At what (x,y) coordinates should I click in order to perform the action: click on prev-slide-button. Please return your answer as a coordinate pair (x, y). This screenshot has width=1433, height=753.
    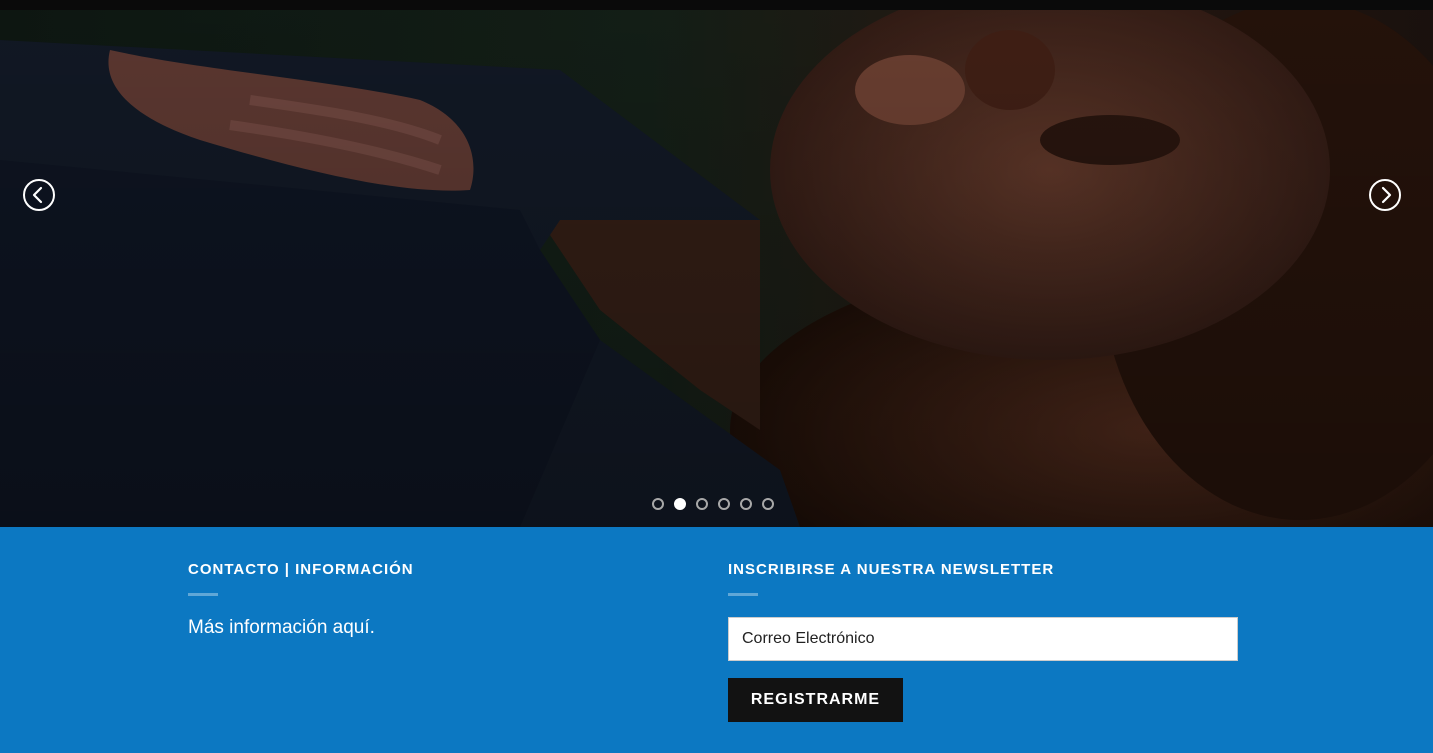
    Looking at the image, I should click on (39, 195).